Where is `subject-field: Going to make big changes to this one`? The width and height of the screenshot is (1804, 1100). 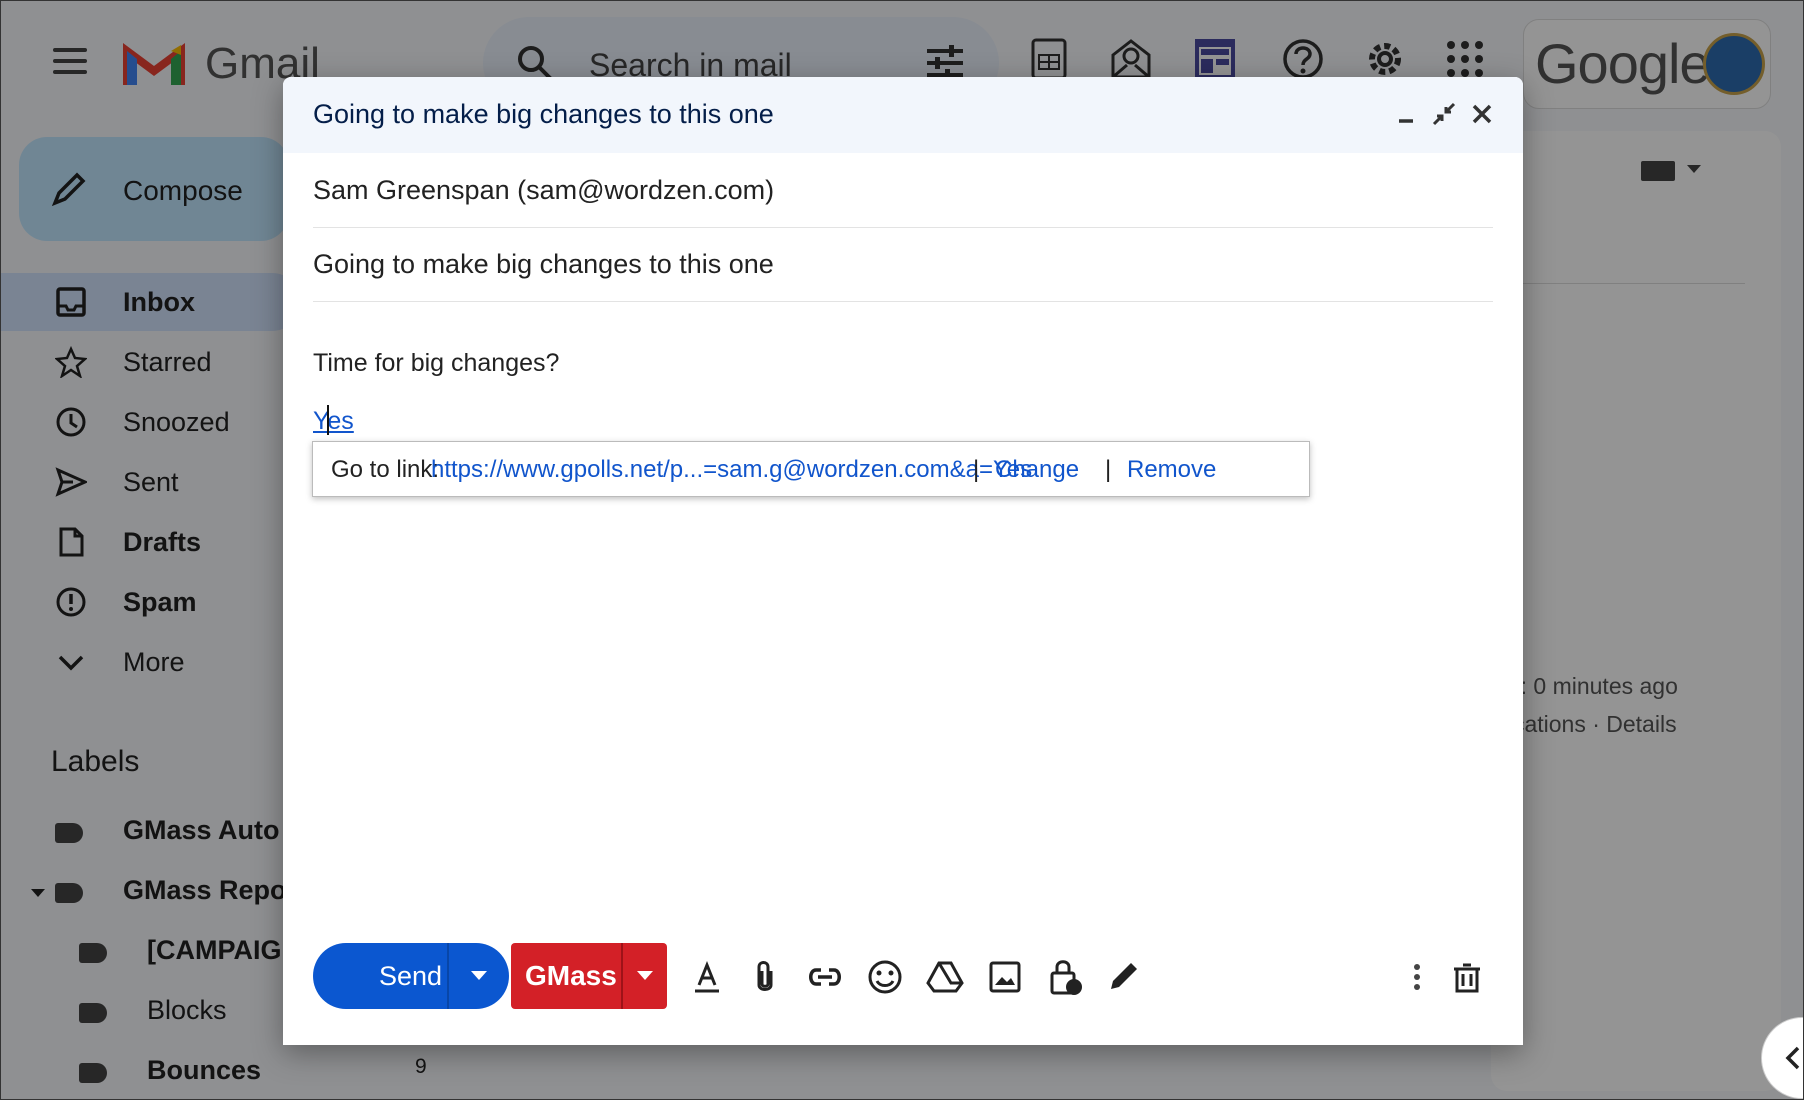
subject-field: Going to make big changes to this one is located at coordinates (903, 264).